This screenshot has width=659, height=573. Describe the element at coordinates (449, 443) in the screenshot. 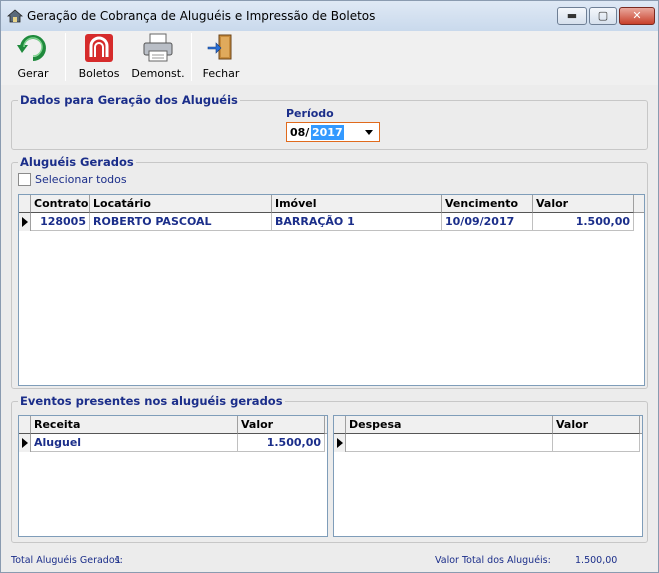

I see `cell-despesa` at that location.